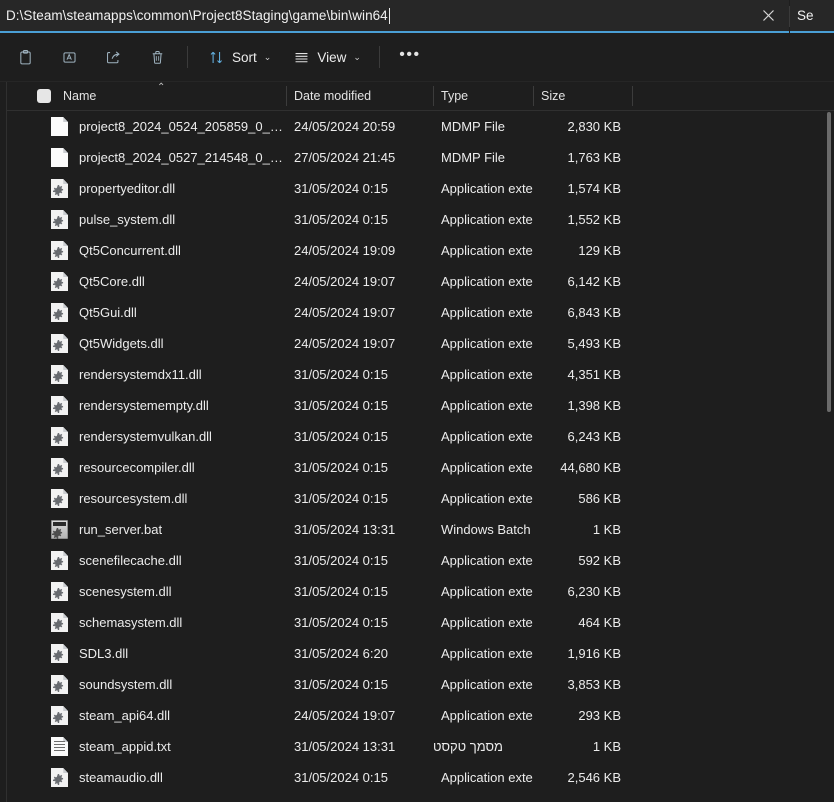 The height and width of the screenshot is (802, 834). I want to click on file-icon, so click(59, 126).